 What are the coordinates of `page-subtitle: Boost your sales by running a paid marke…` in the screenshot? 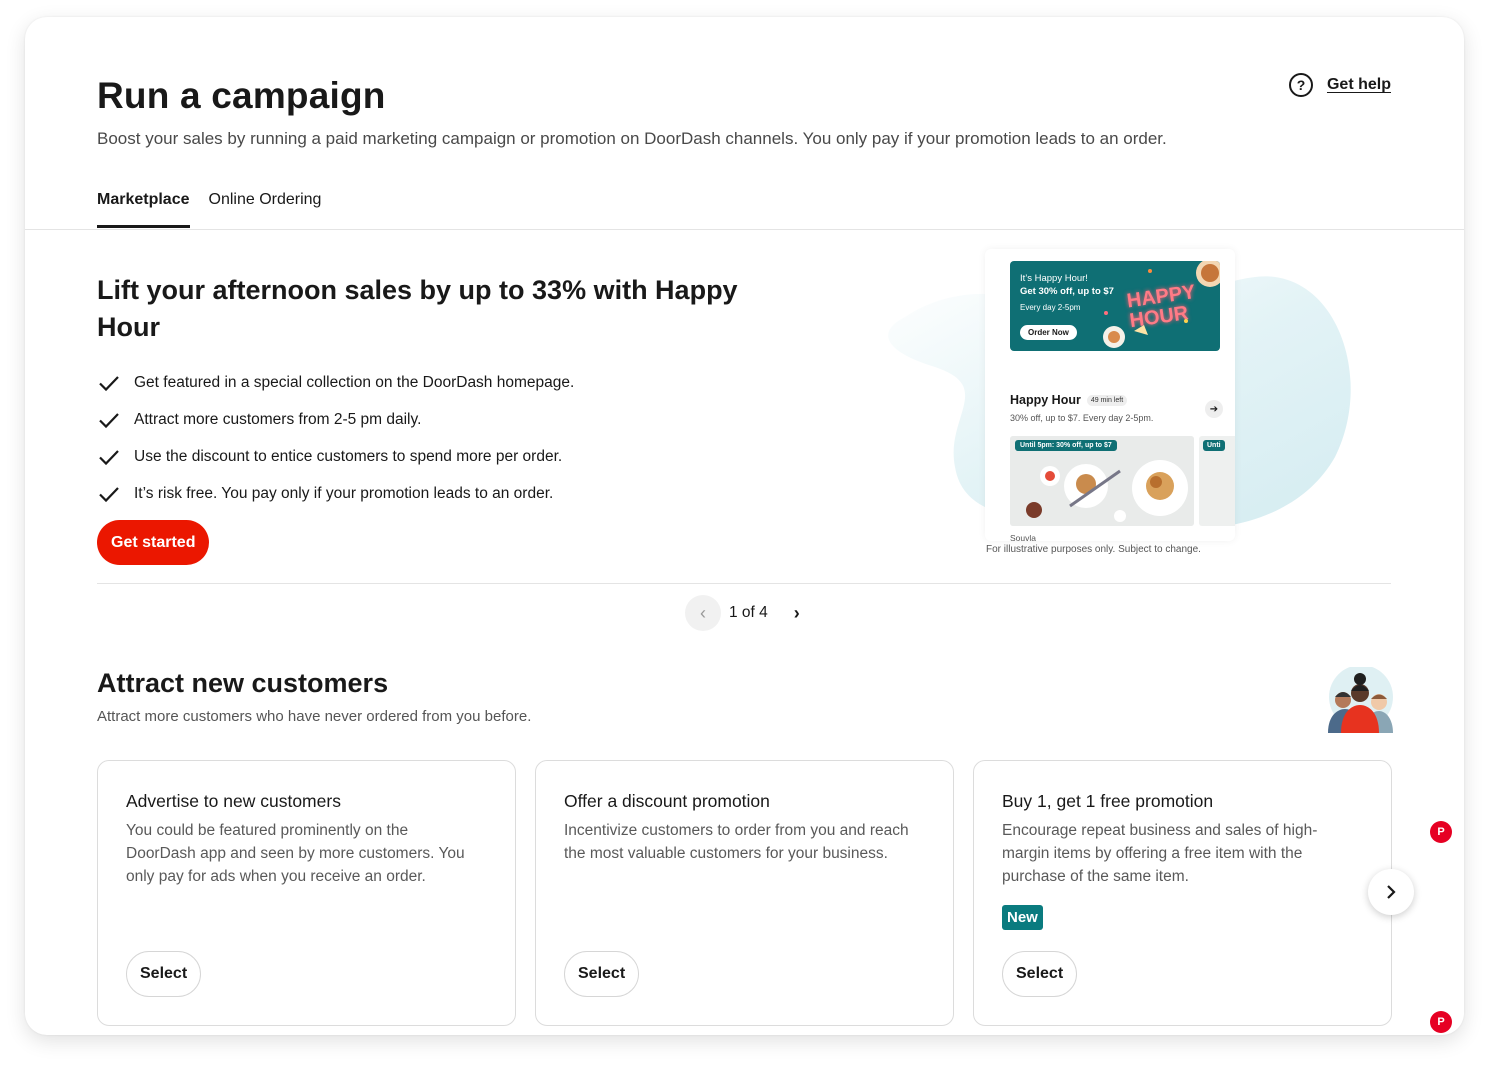 It's located at (632, 138).